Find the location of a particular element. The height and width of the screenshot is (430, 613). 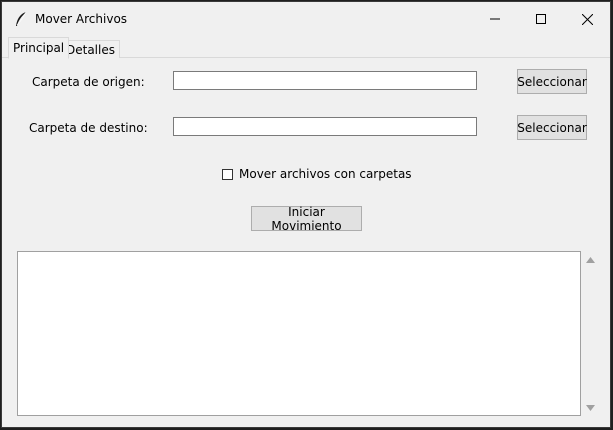

window-title: Mover Archivos is located at coordinates (81, 19).